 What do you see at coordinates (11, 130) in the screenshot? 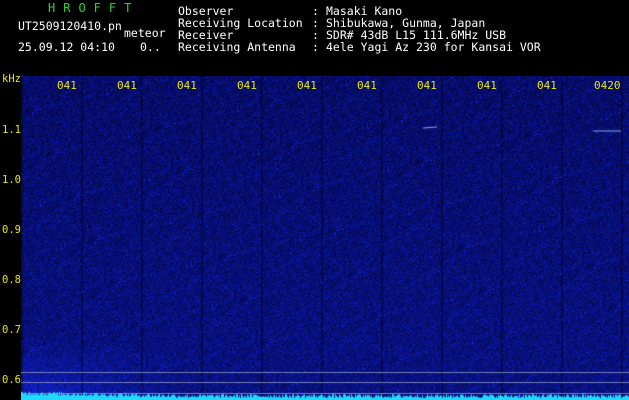
I see `y-tick-label: 1.1` at bounding box center [11, 130].